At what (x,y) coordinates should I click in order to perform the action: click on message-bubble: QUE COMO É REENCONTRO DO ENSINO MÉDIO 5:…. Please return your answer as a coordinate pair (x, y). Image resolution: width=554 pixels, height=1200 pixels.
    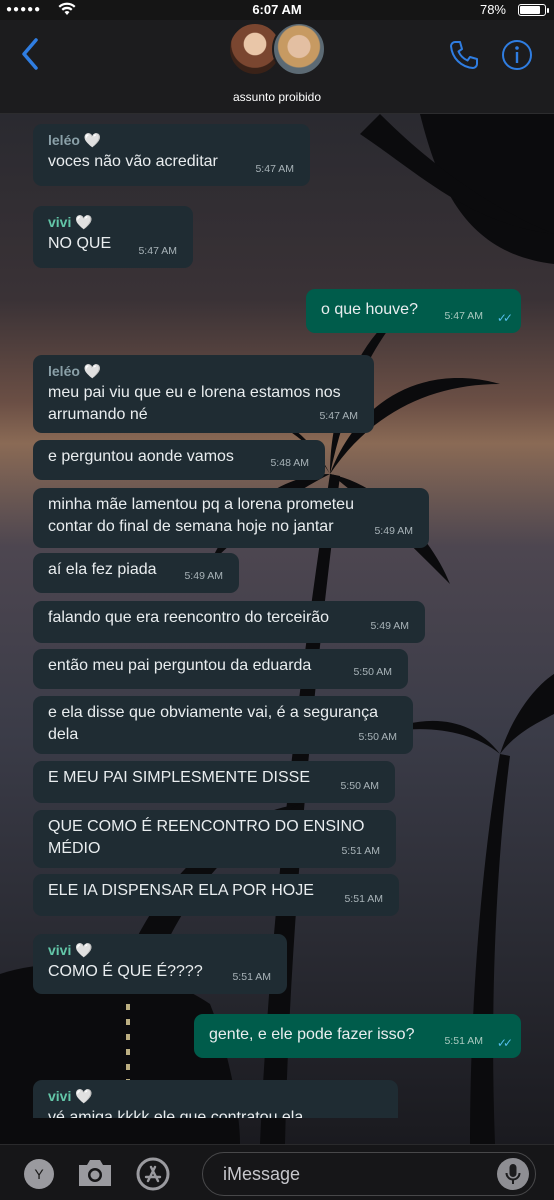
    Looking at the image, I should click on (214, 839).